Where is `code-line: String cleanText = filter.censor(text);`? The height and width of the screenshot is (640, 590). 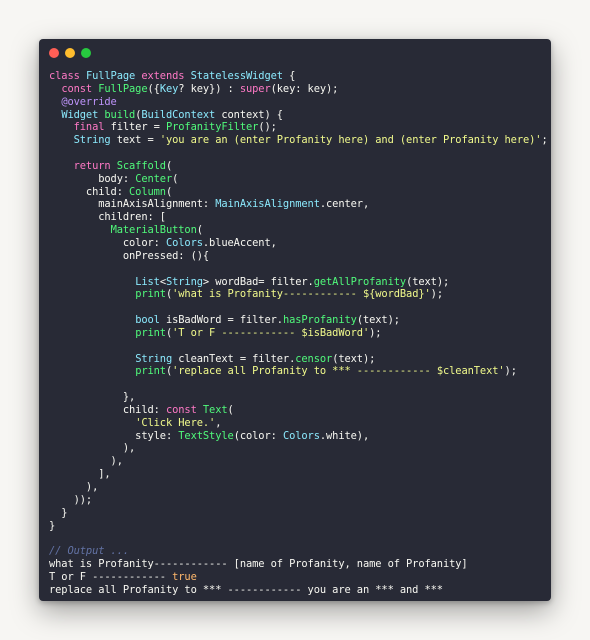
code-line: String cleanText = filter.censor(text); is located at coordinates (297, 359).